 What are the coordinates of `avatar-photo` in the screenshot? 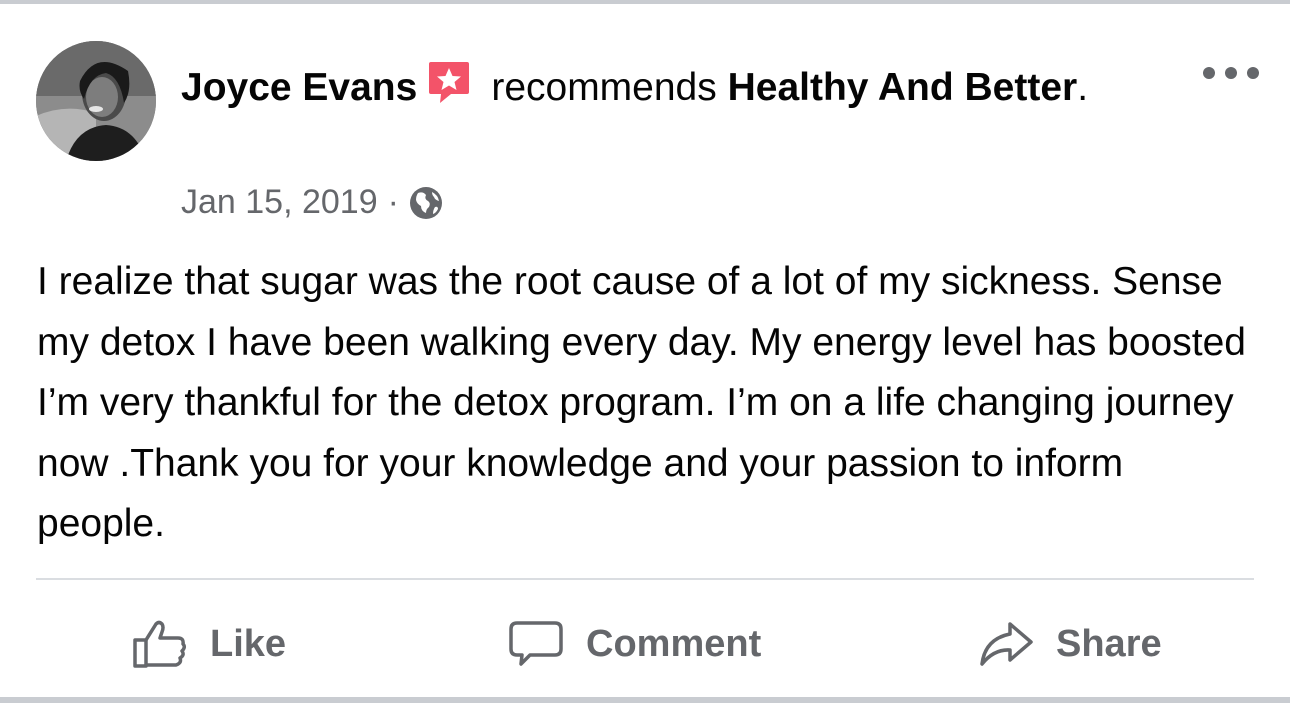 It's located at (96, 101).